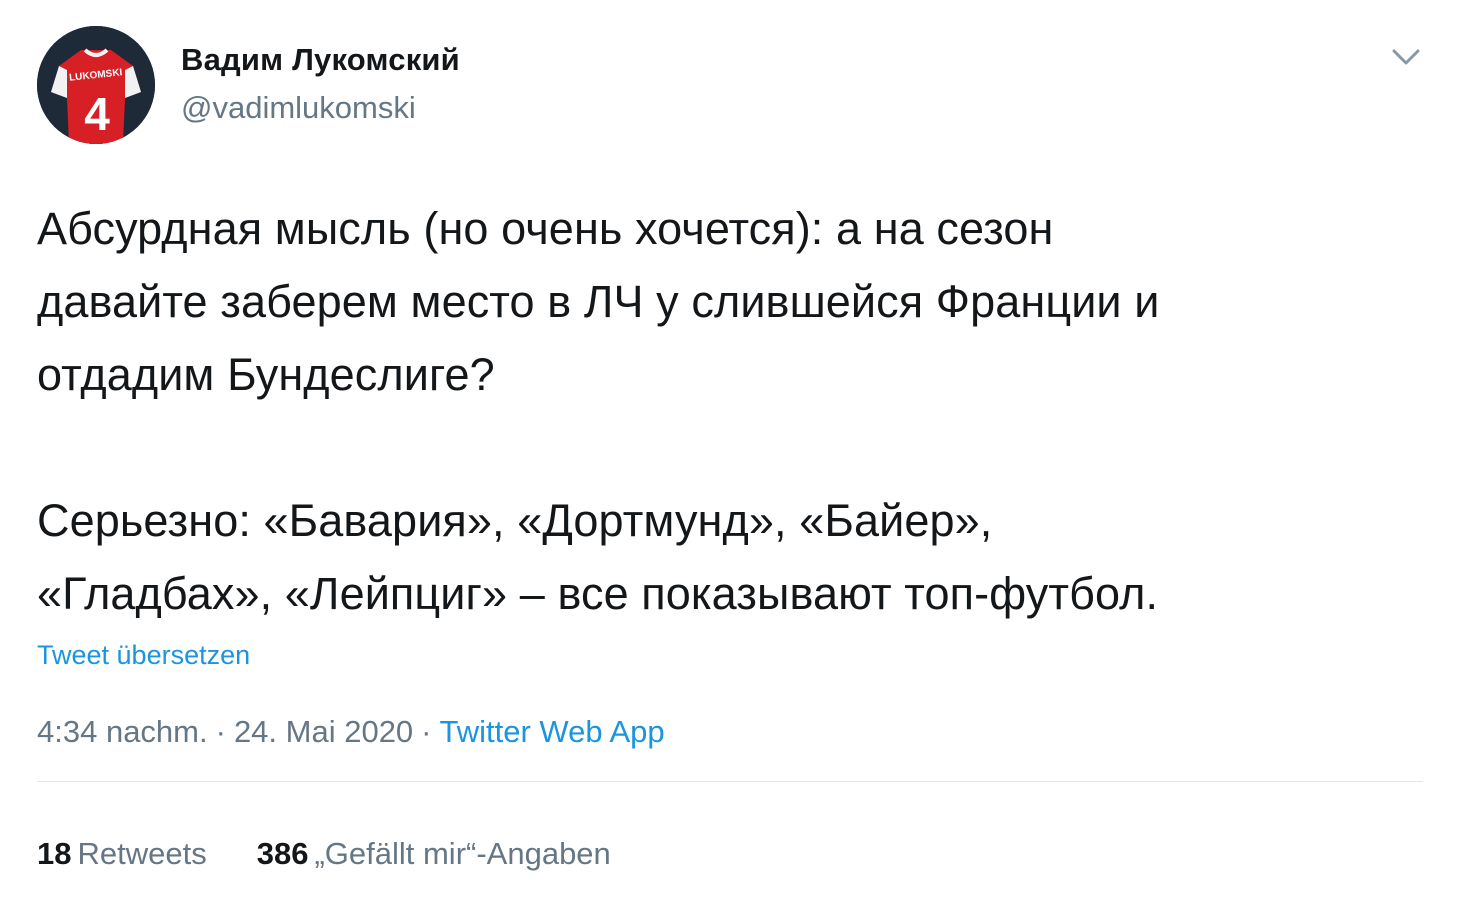 This screenshot has height=916, width=1460. I want to click on retweets-count: 18, so click(54, 853).